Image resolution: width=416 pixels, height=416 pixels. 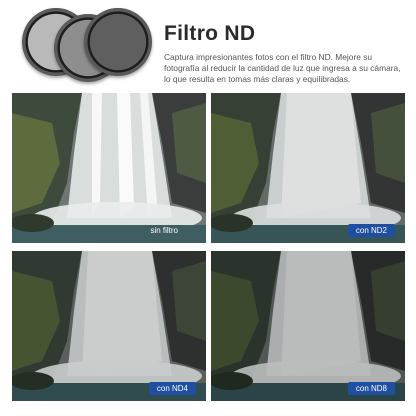 What do you see at coordinates (118, 42) in the screenshot?
I see `filter-ring-dark` at bounding box center [118, 42].